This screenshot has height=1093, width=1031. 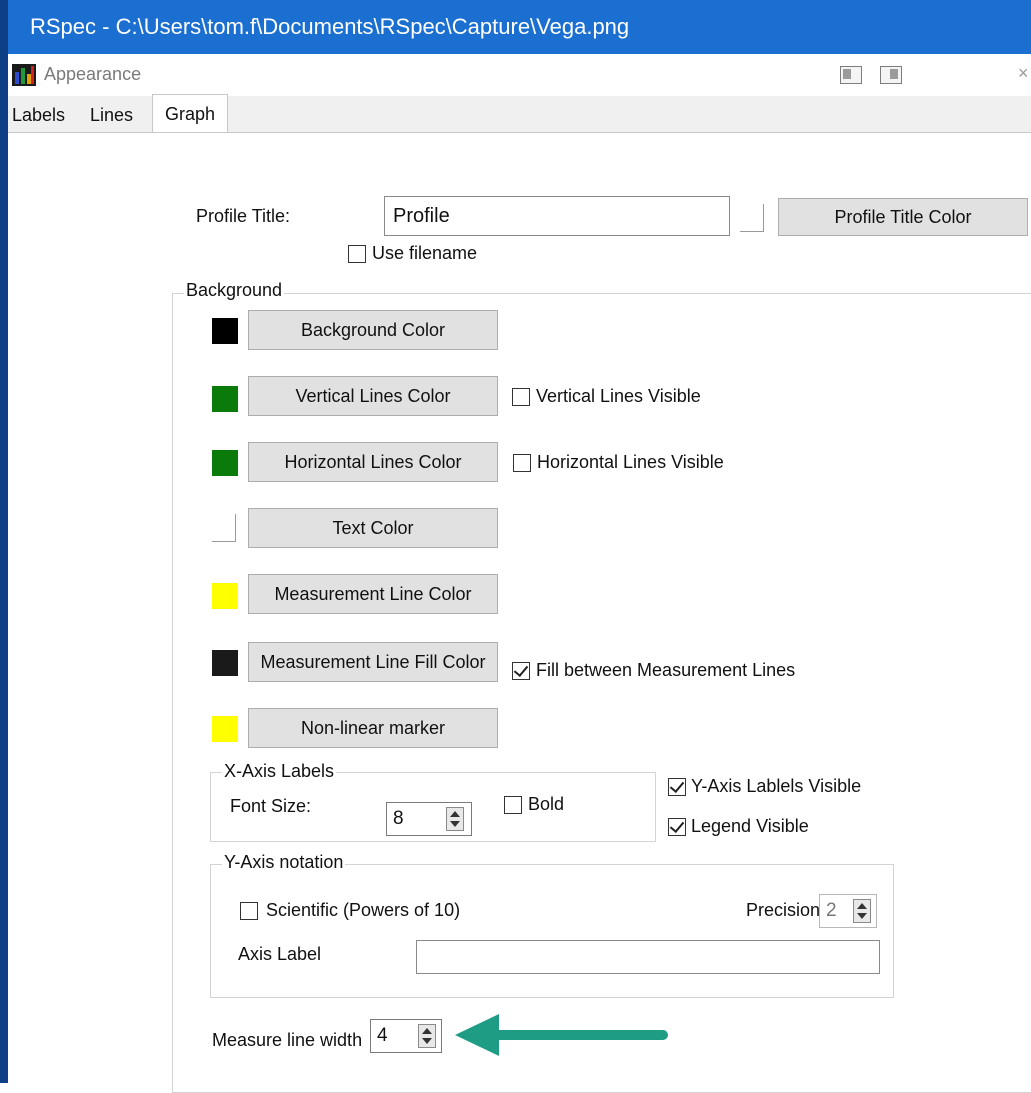 I want to click on panel-title: Appearance, so click(x=93, y=74).